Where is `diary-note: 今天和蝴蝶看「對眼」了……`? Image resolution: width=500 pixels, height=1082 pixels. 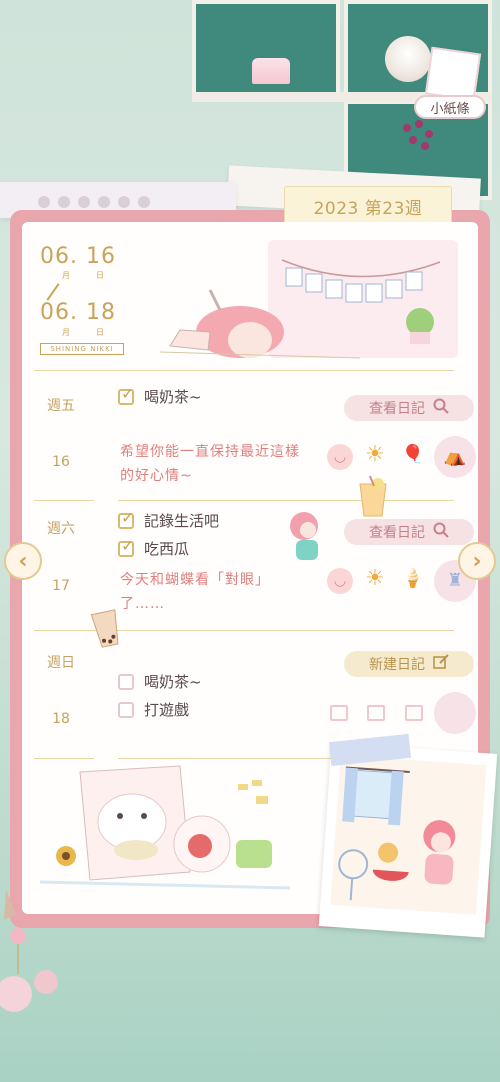 diary-note: 今天和蝴蝶看「對眼」了…… is located at coordinates (195, 592).